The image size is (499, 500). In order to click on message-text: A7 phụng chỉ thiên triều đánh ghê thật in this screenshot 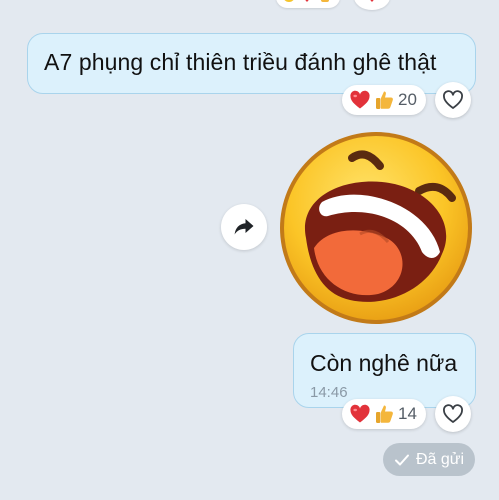, I will do `click(240, 62)`.